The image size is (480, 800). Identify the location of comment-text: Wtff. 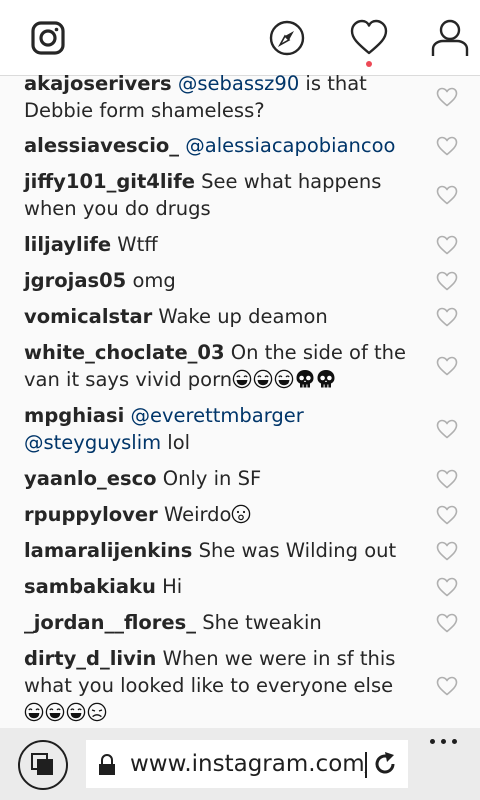
(137, 244).